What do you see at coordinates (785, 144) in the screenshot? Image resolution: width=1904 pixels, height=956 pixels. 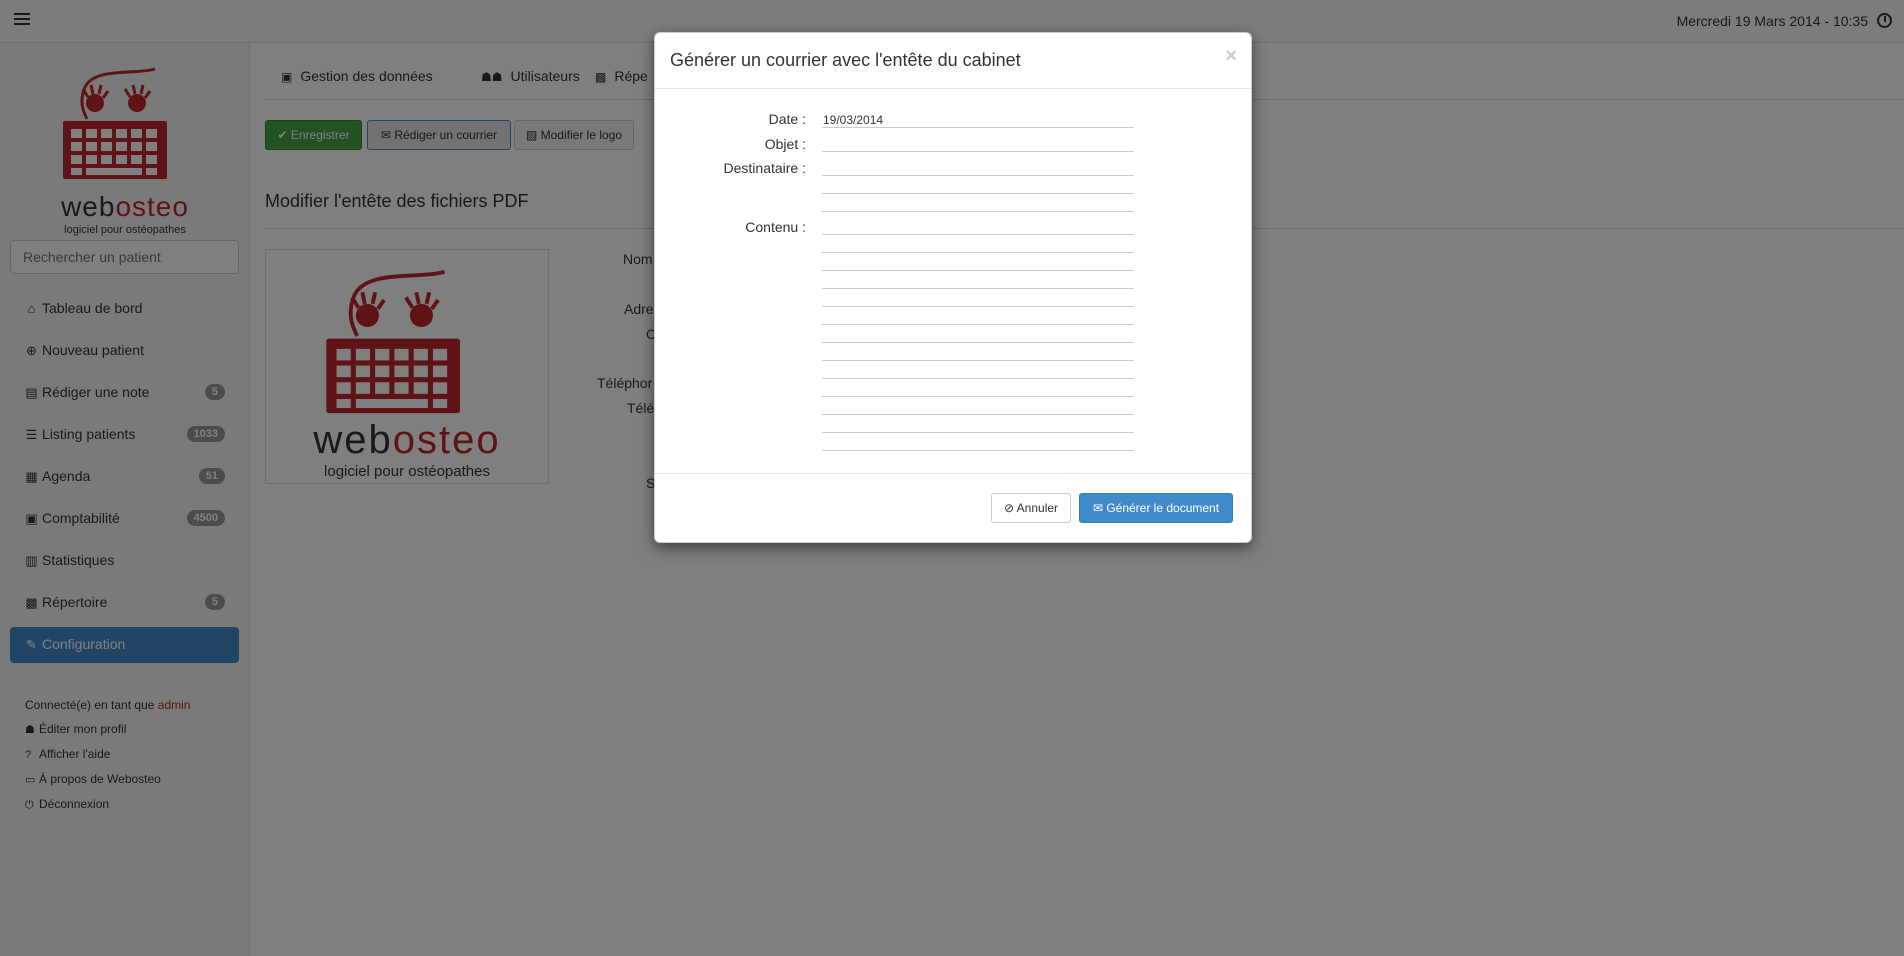 I see `object-label: Objet :` at bounding box center [785, 144].